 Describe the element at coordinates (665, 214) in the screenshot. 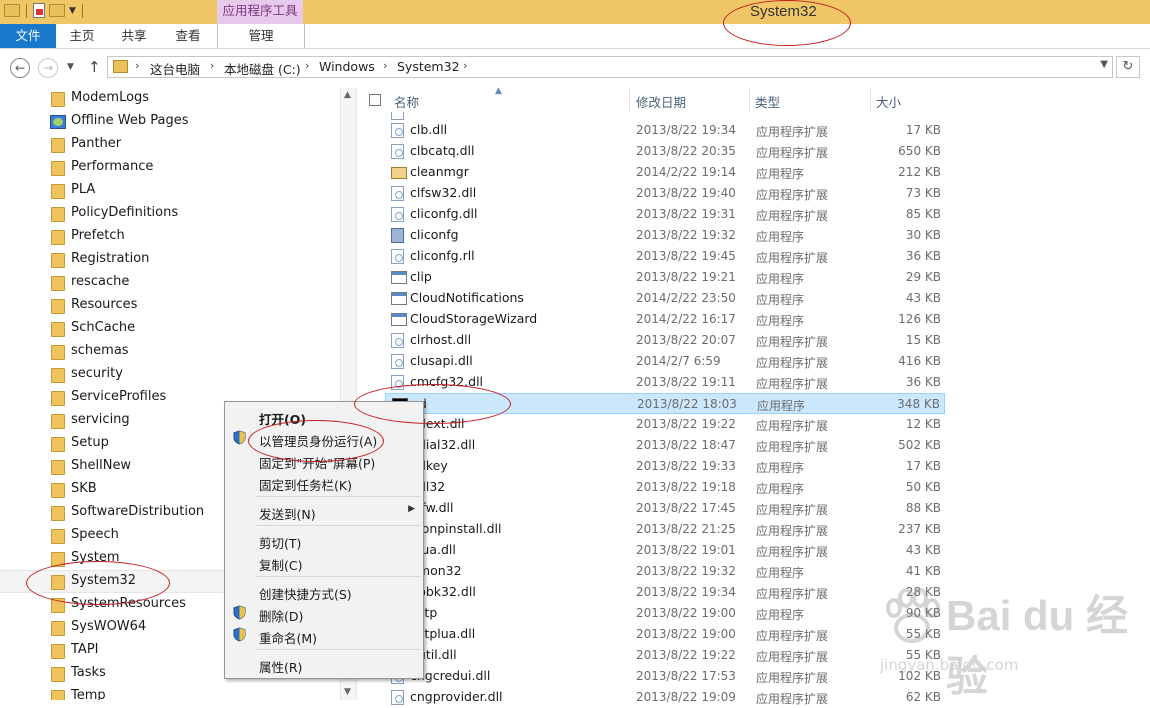

I see `file-row: cliconfg.dll 2013/8/22 19:31 应用程序扩展 85 KB` at that location.